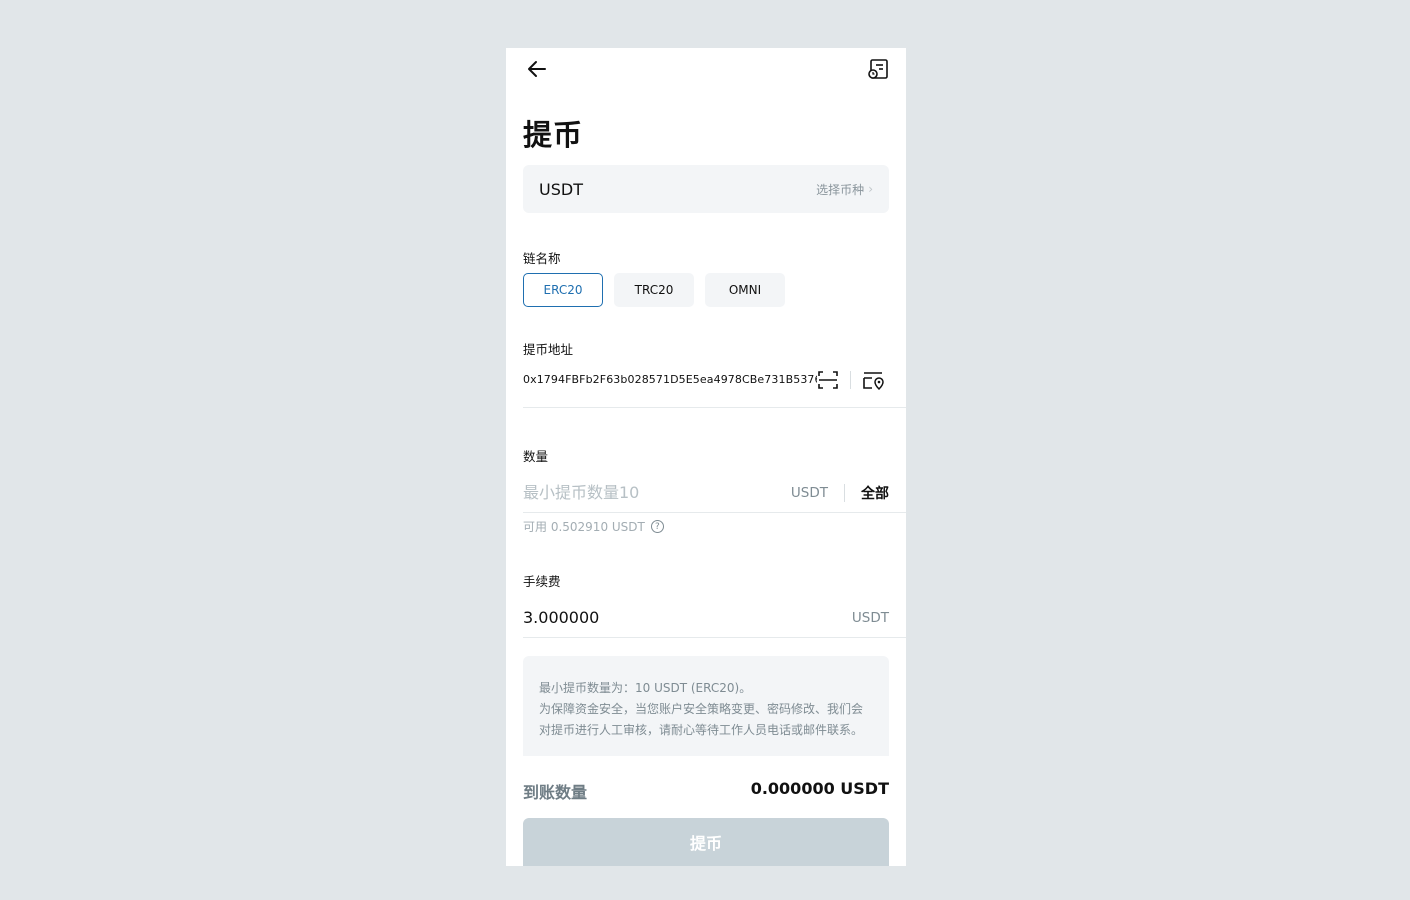 This screenshot has width=1410, height=900. What do you see at coordinates (870, 189) in the screenshot?
I see `chevron-right-icon: ›` at bounding box center [870, 189].